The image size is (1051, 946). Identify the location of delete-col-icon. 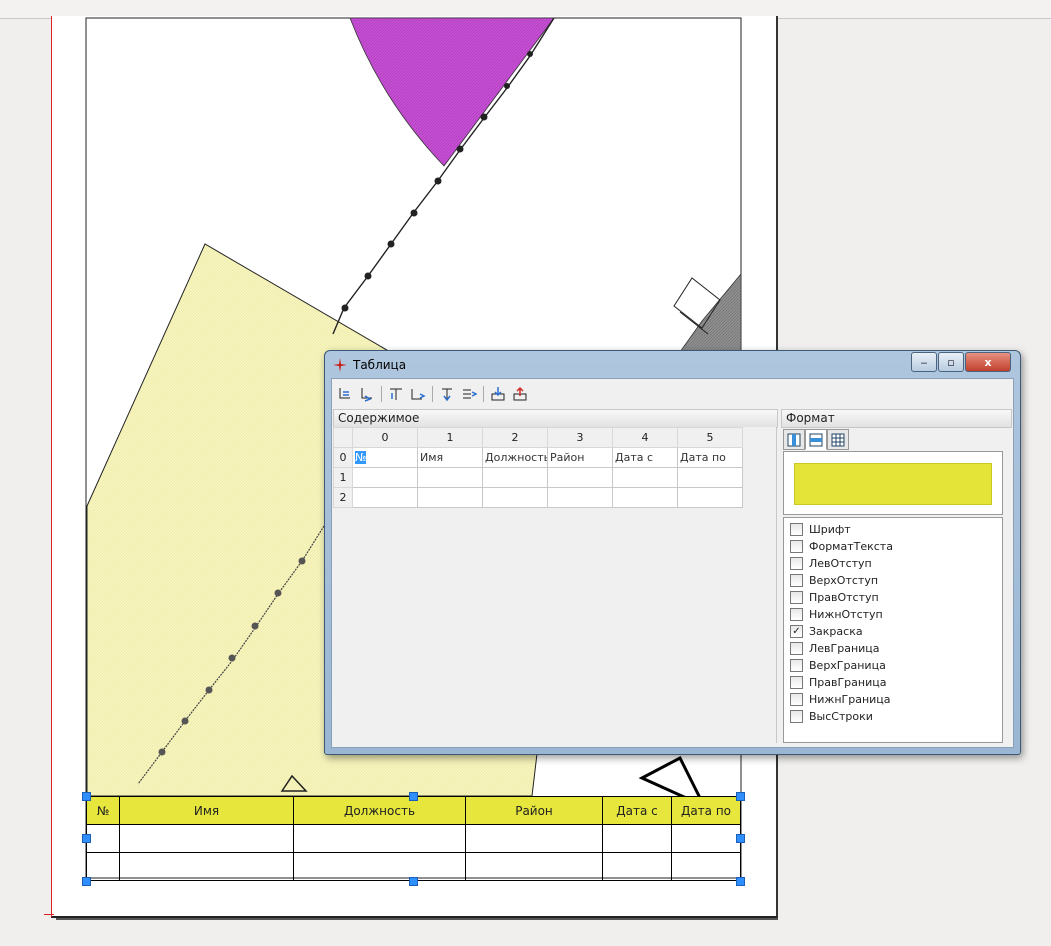
(469, 394).